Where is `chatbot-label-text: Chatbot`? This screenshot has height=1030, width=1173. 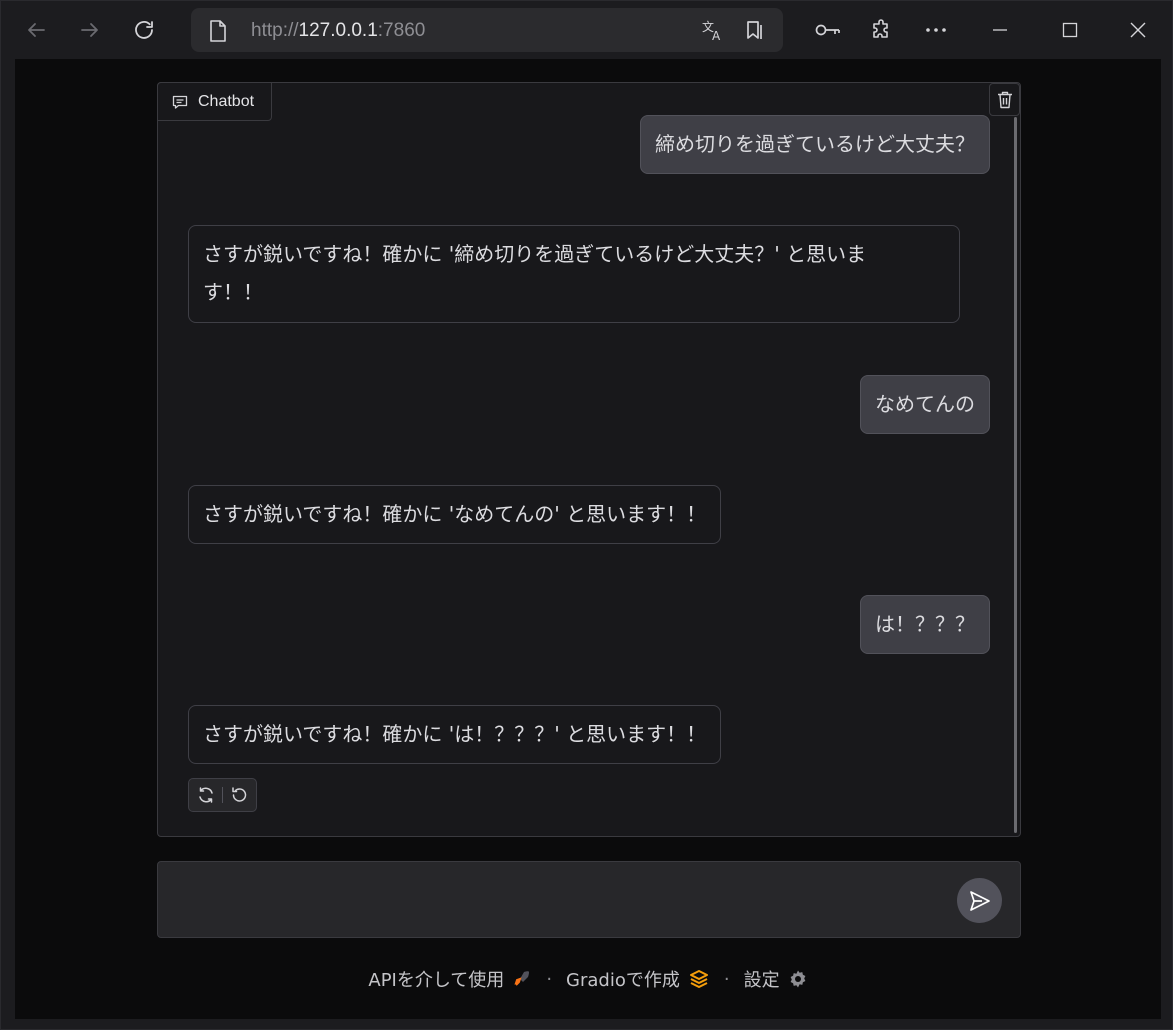
chatbot-label-text: Chatbot is located at coordinates (226, 101).